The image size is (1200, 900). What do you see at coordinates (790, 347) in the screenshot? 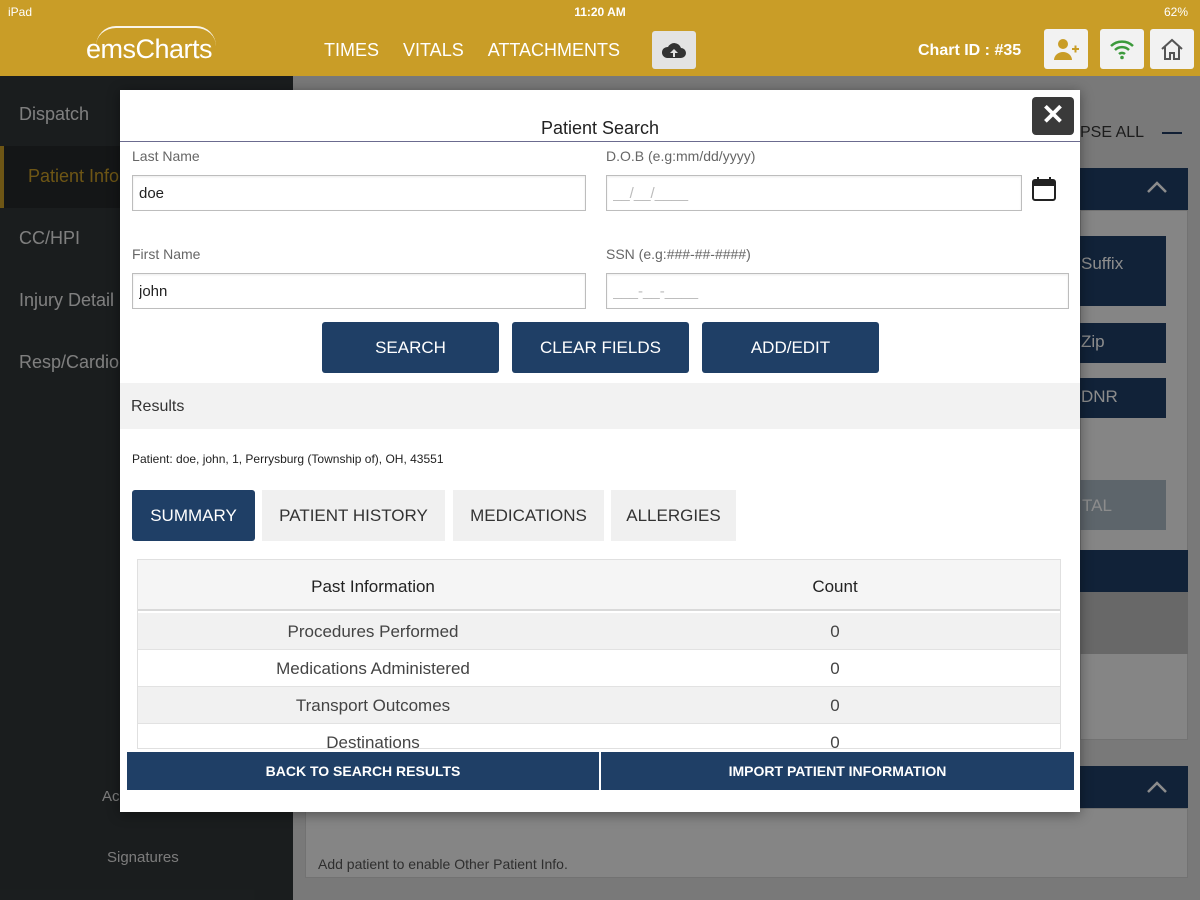
I see `add-edit-button: ADD/EDIT` at bounding box center [790, 347].